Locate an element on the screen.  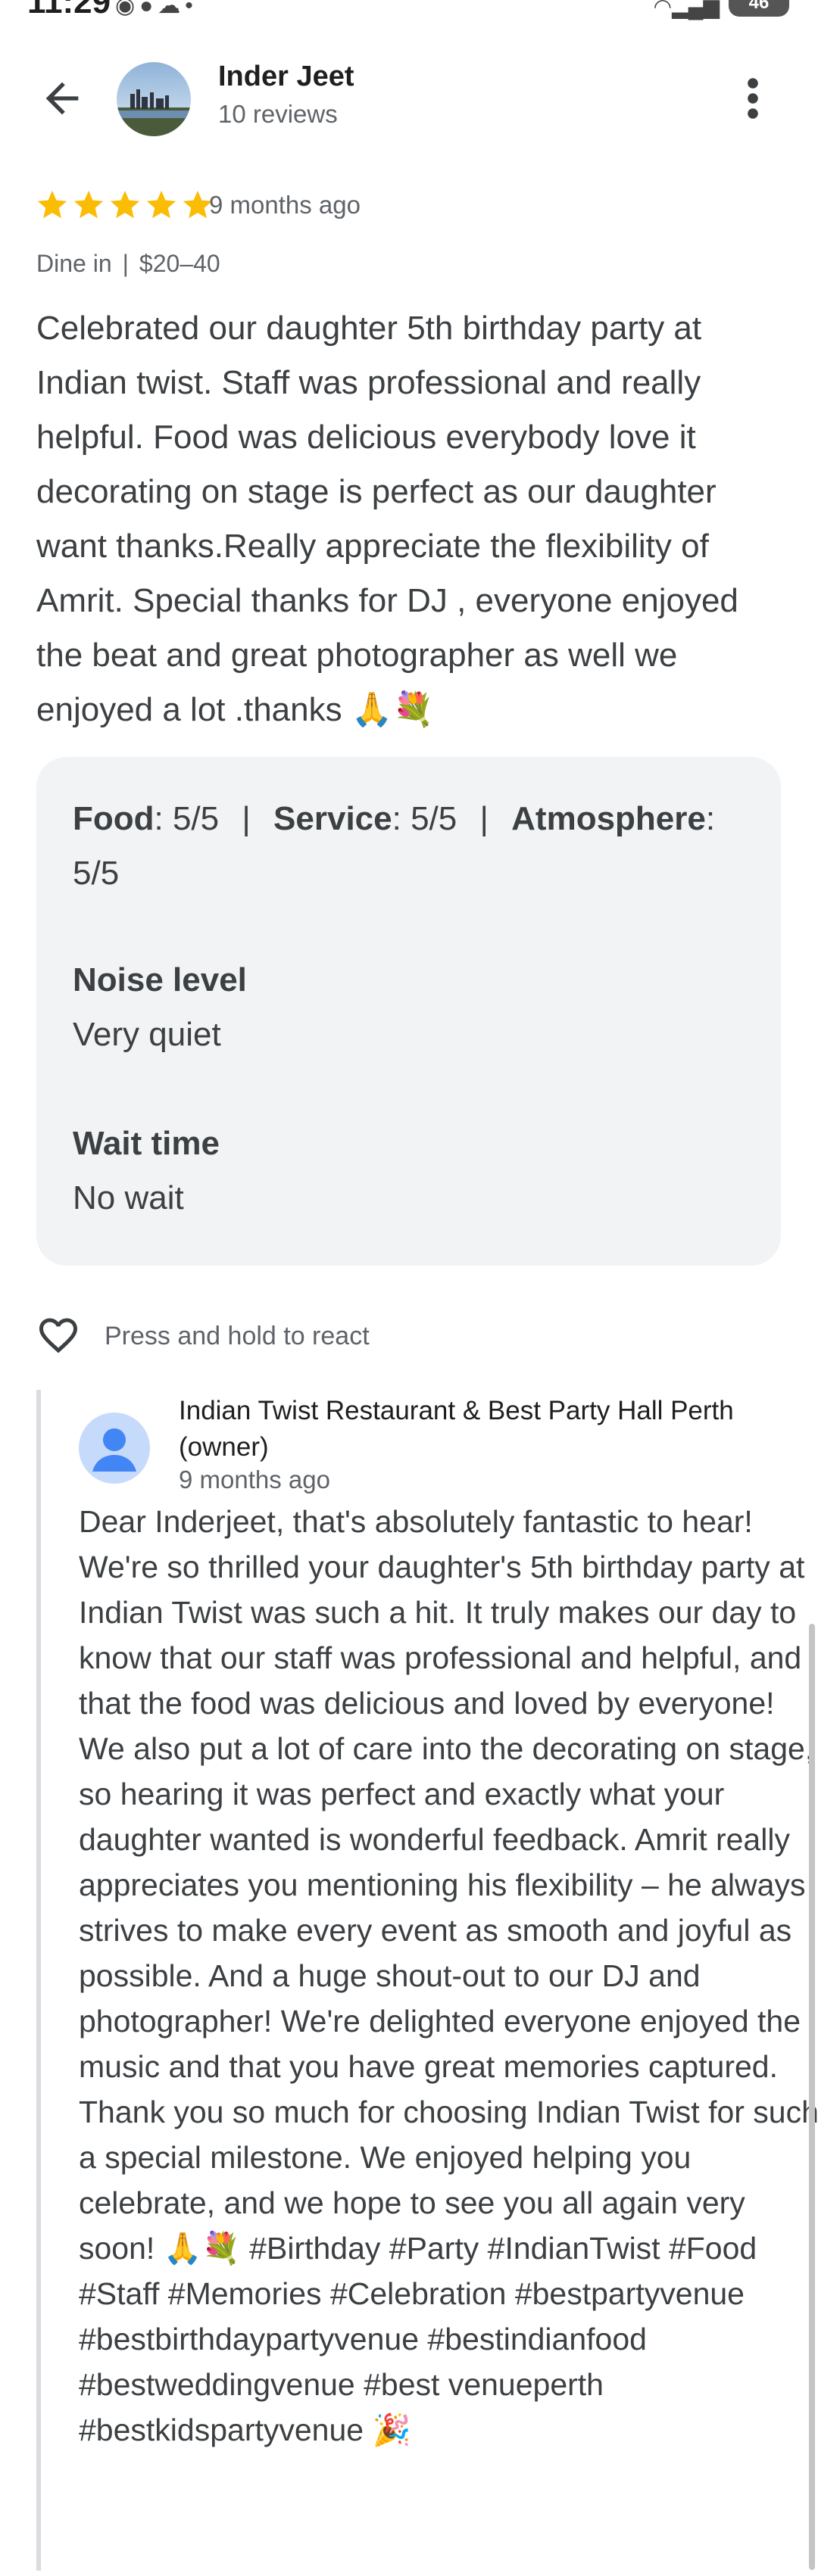
noise-level-label: Noise level is located at coordinates (160, 979).